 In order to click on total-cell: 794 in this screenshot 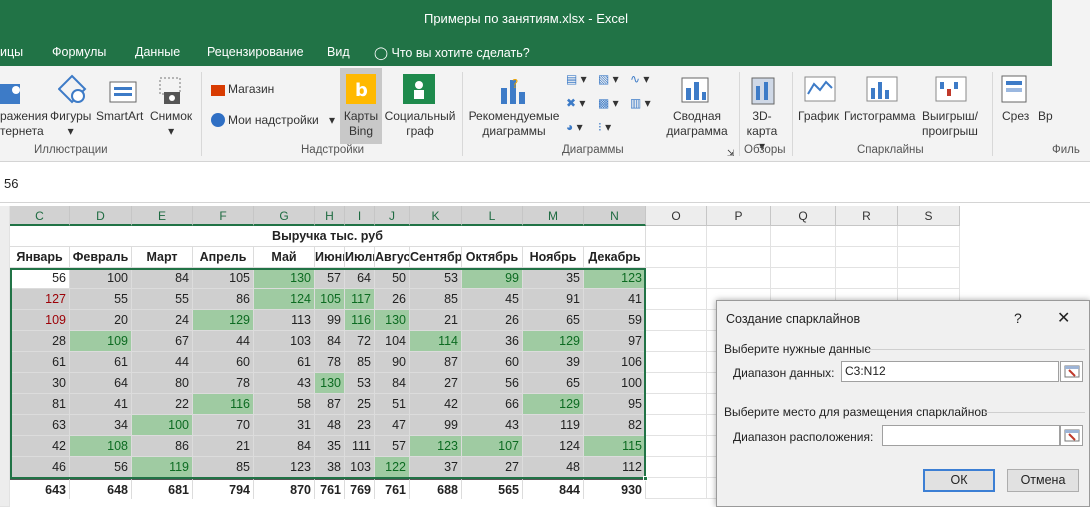, I will do `click(223, 488)`.